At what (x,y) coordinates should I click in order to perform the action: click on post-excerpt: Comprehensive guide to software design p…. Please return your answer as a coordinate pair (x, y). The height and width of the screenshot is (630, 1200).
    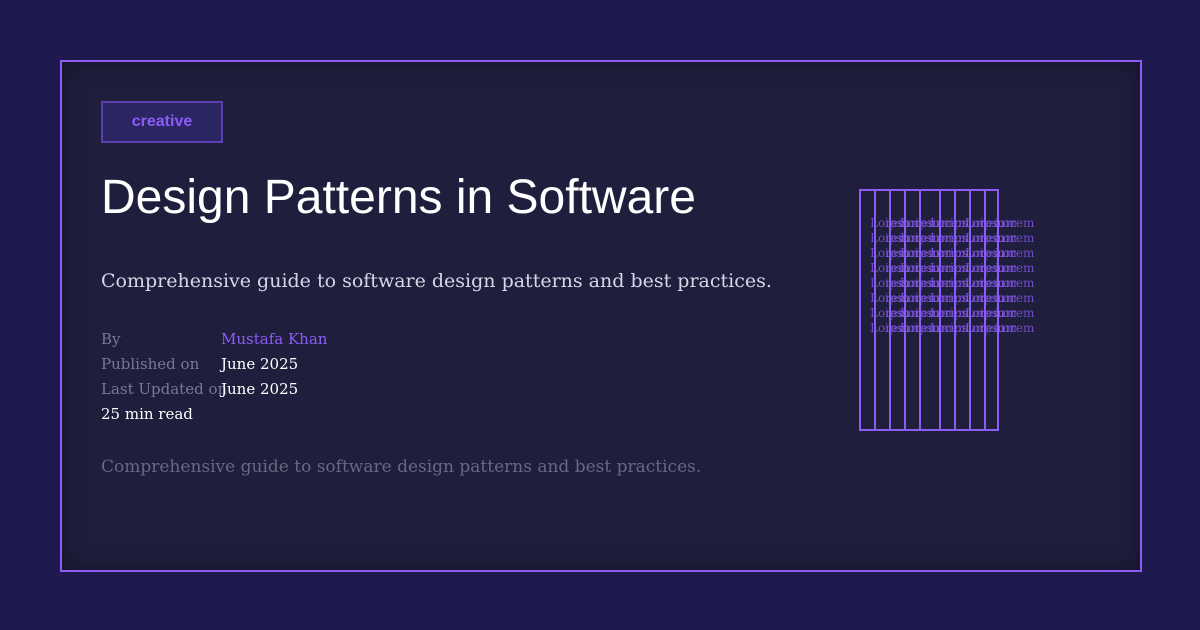
    Looking at the image, I should click on (401, 467).